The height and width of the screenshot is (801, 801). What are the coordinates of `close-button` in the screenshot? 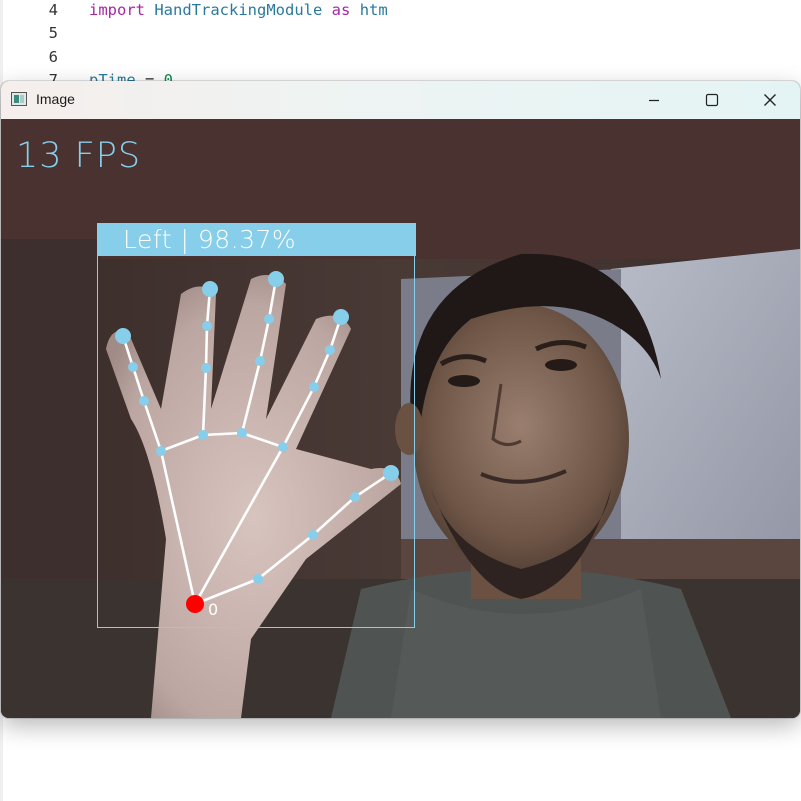 It's located at (770, 100).